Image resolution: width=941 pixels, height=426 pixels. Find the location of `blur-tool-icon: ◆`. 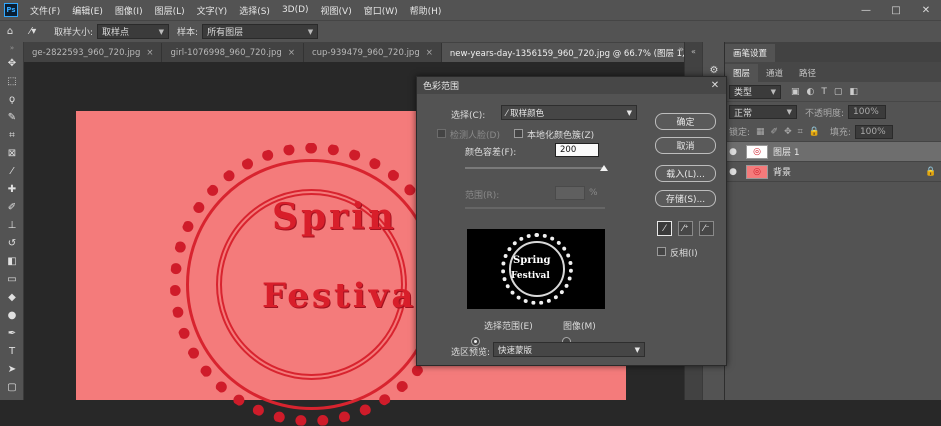

blur-tool-icon: ◆ is located at coordinates (12, 297).